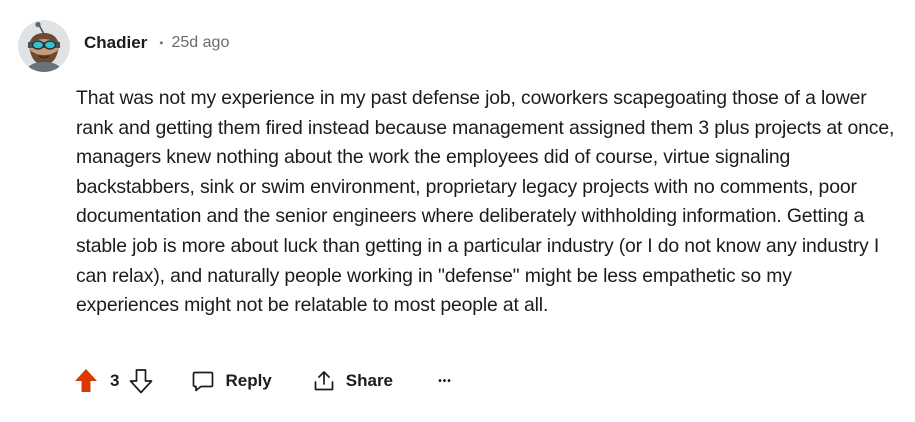 Image resolution: width=915 pixels, height=422 pixels. I want to click on comment-actions: 3 Reply Share •••, so click(264, 381).